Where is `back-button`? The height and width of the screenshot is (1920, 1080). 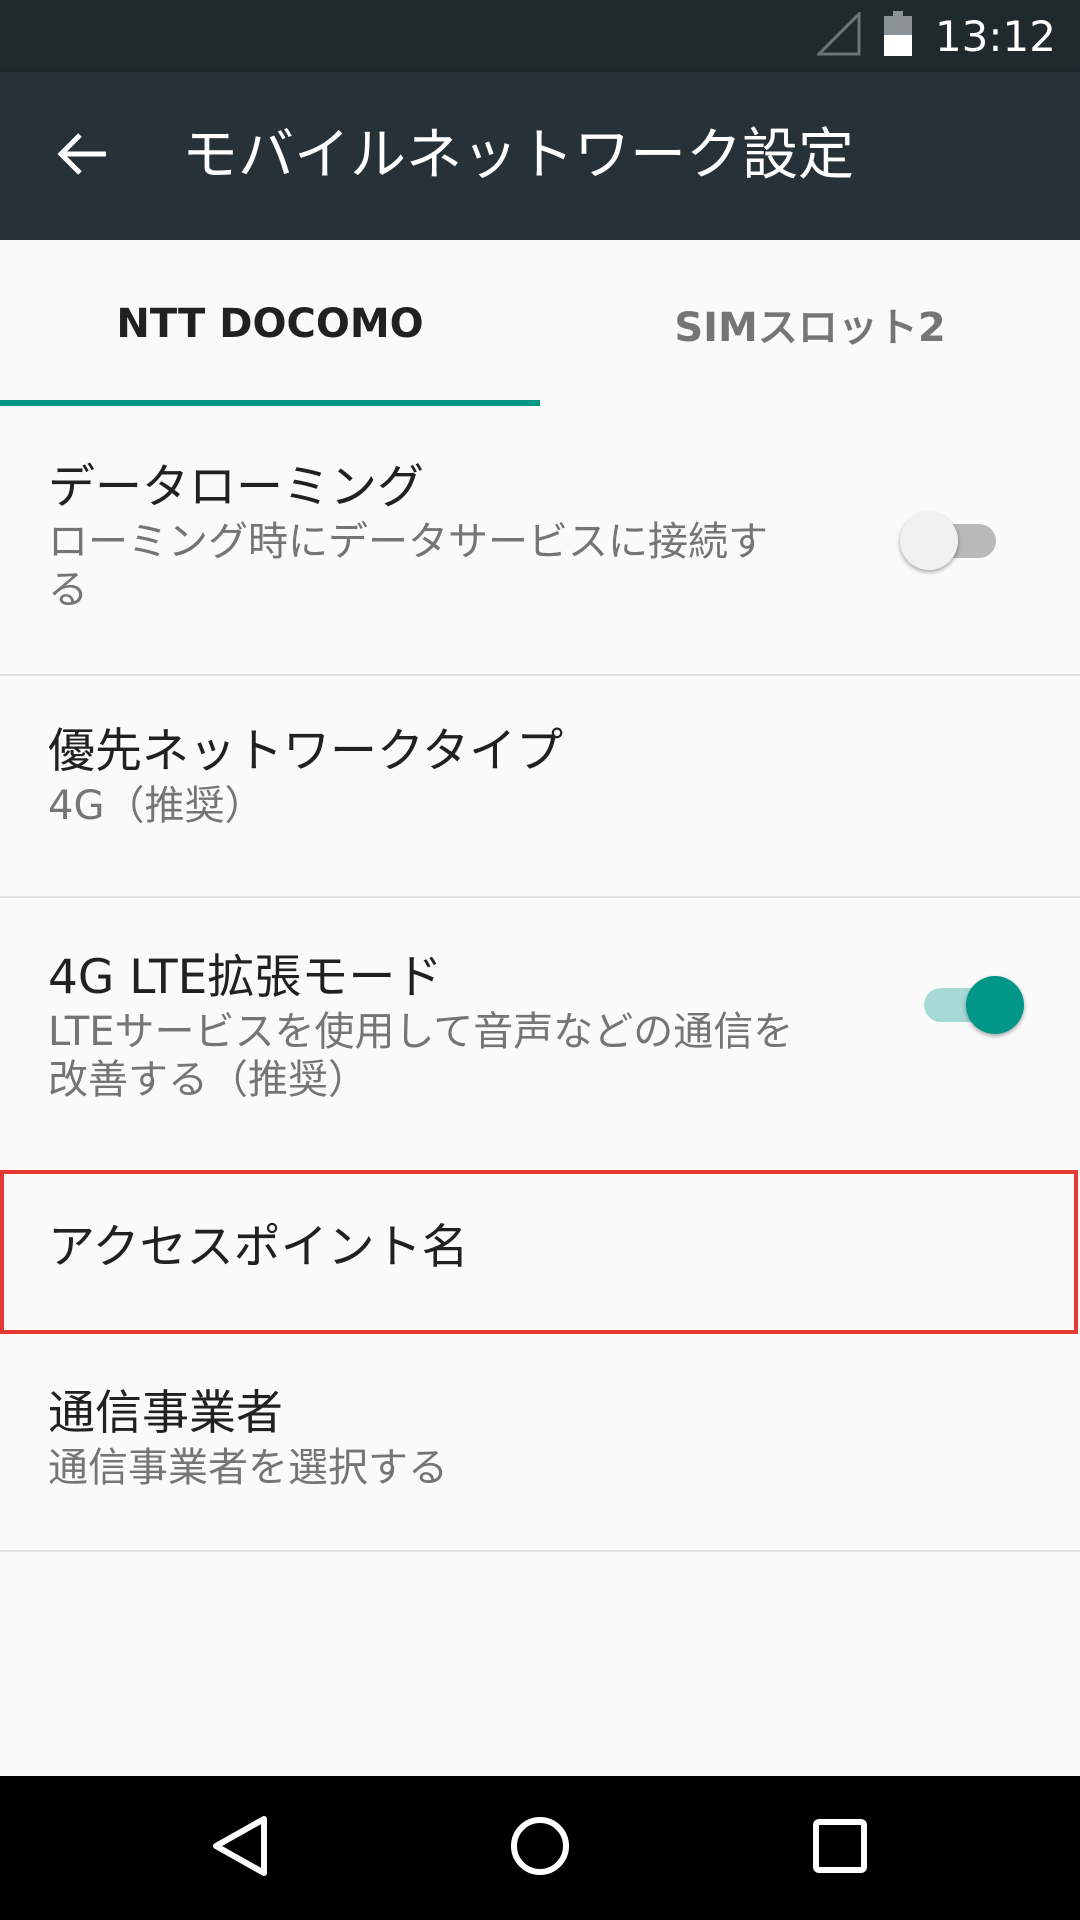
back-button is located at coordinates (82, 156).